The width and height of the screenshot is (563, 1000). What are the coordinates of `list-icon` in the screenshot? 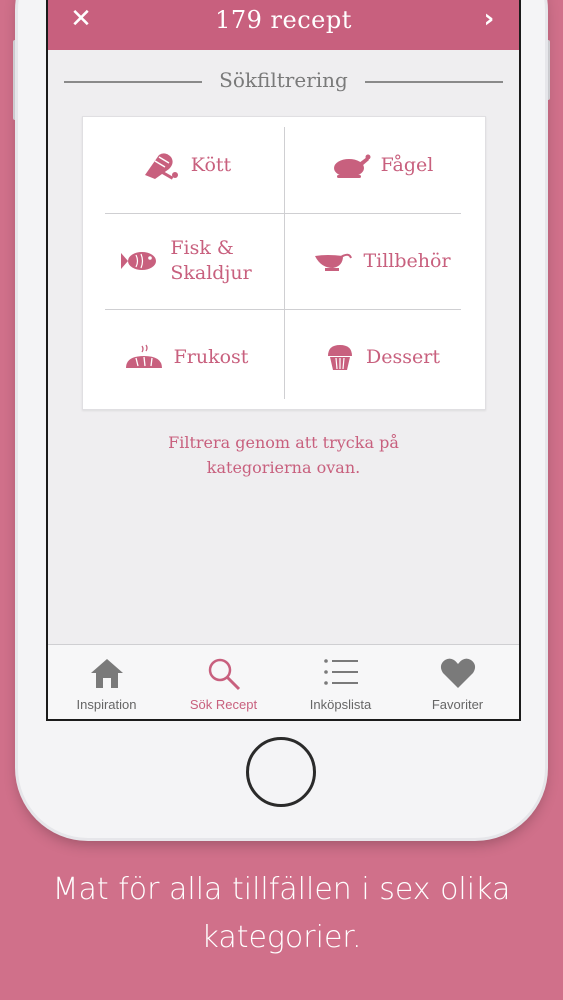 It's located at (340, 672).